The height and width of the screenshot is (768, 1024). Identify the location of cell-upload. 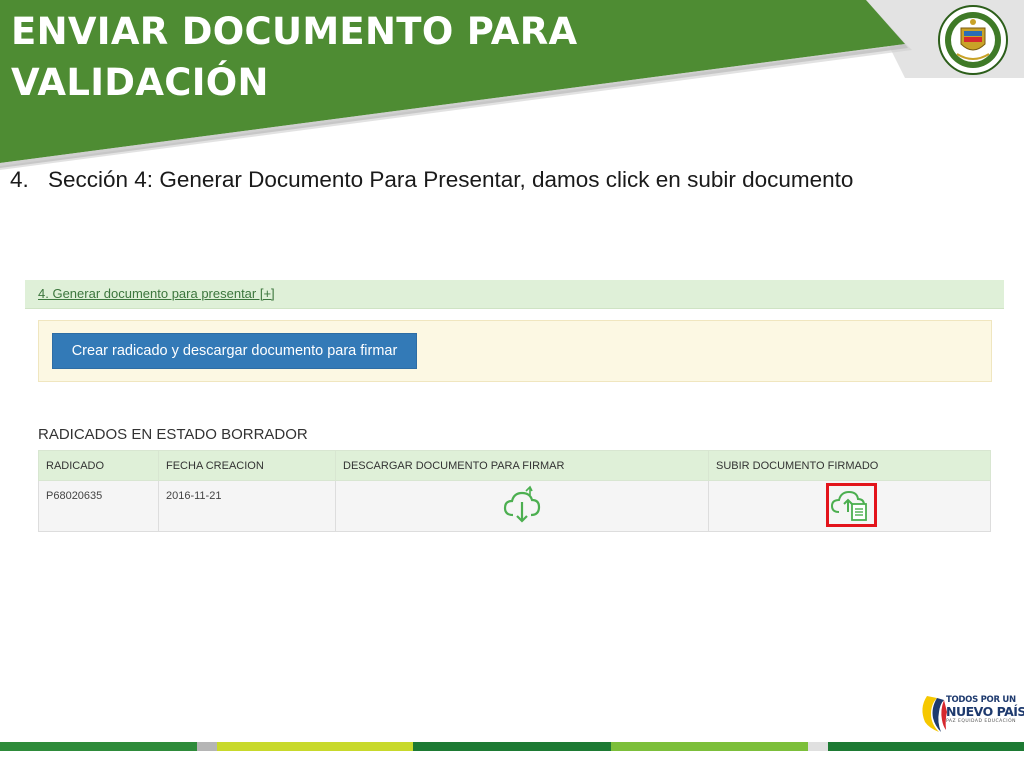
(849, 506).